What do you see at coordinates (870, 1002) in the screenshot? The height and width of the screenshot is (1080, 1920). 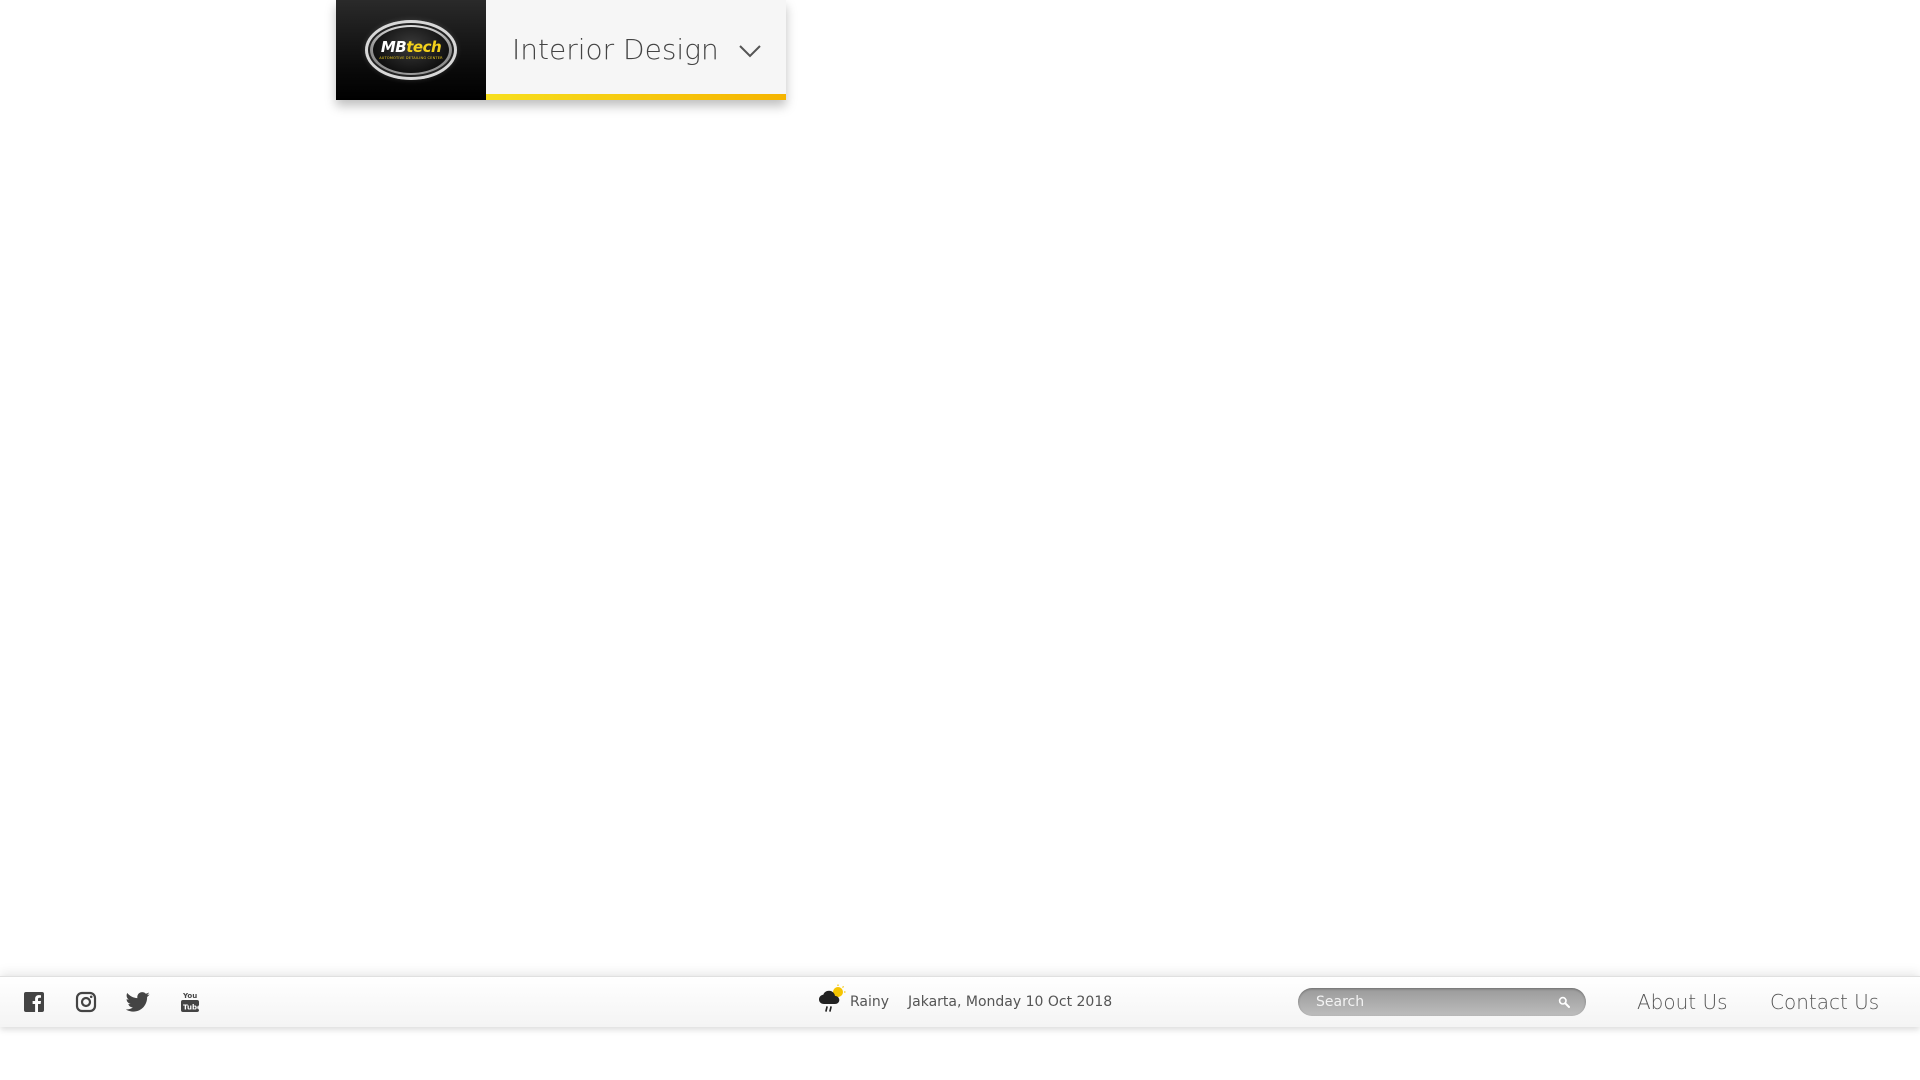 I see `weather-label: Rainy` at bounding box center [870, 1002].